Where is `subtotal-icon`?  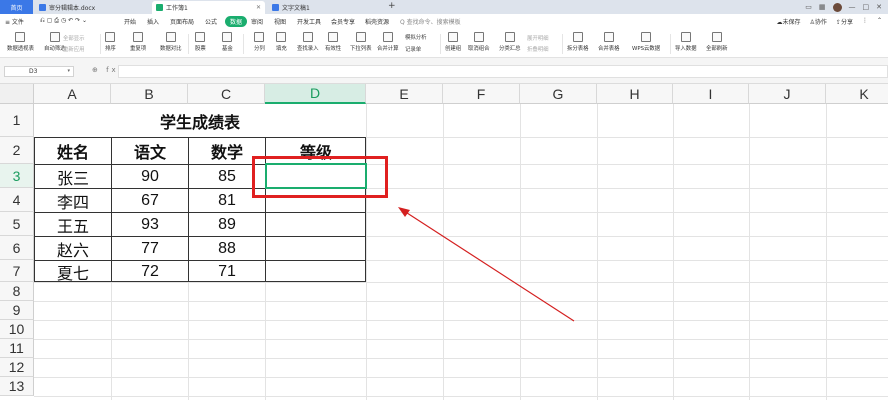 subtotal-icon is located at coordinates (509, 37).